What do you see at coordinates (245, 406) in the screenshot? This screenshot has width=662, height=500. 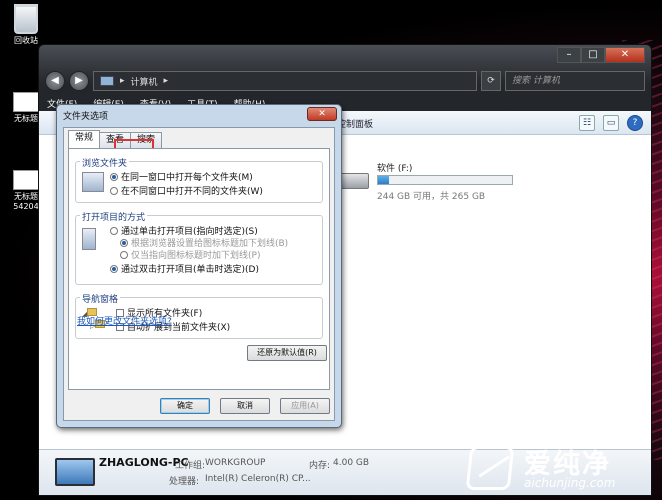 I see `cancel-button: 取消` at bounding box center [245, 406].